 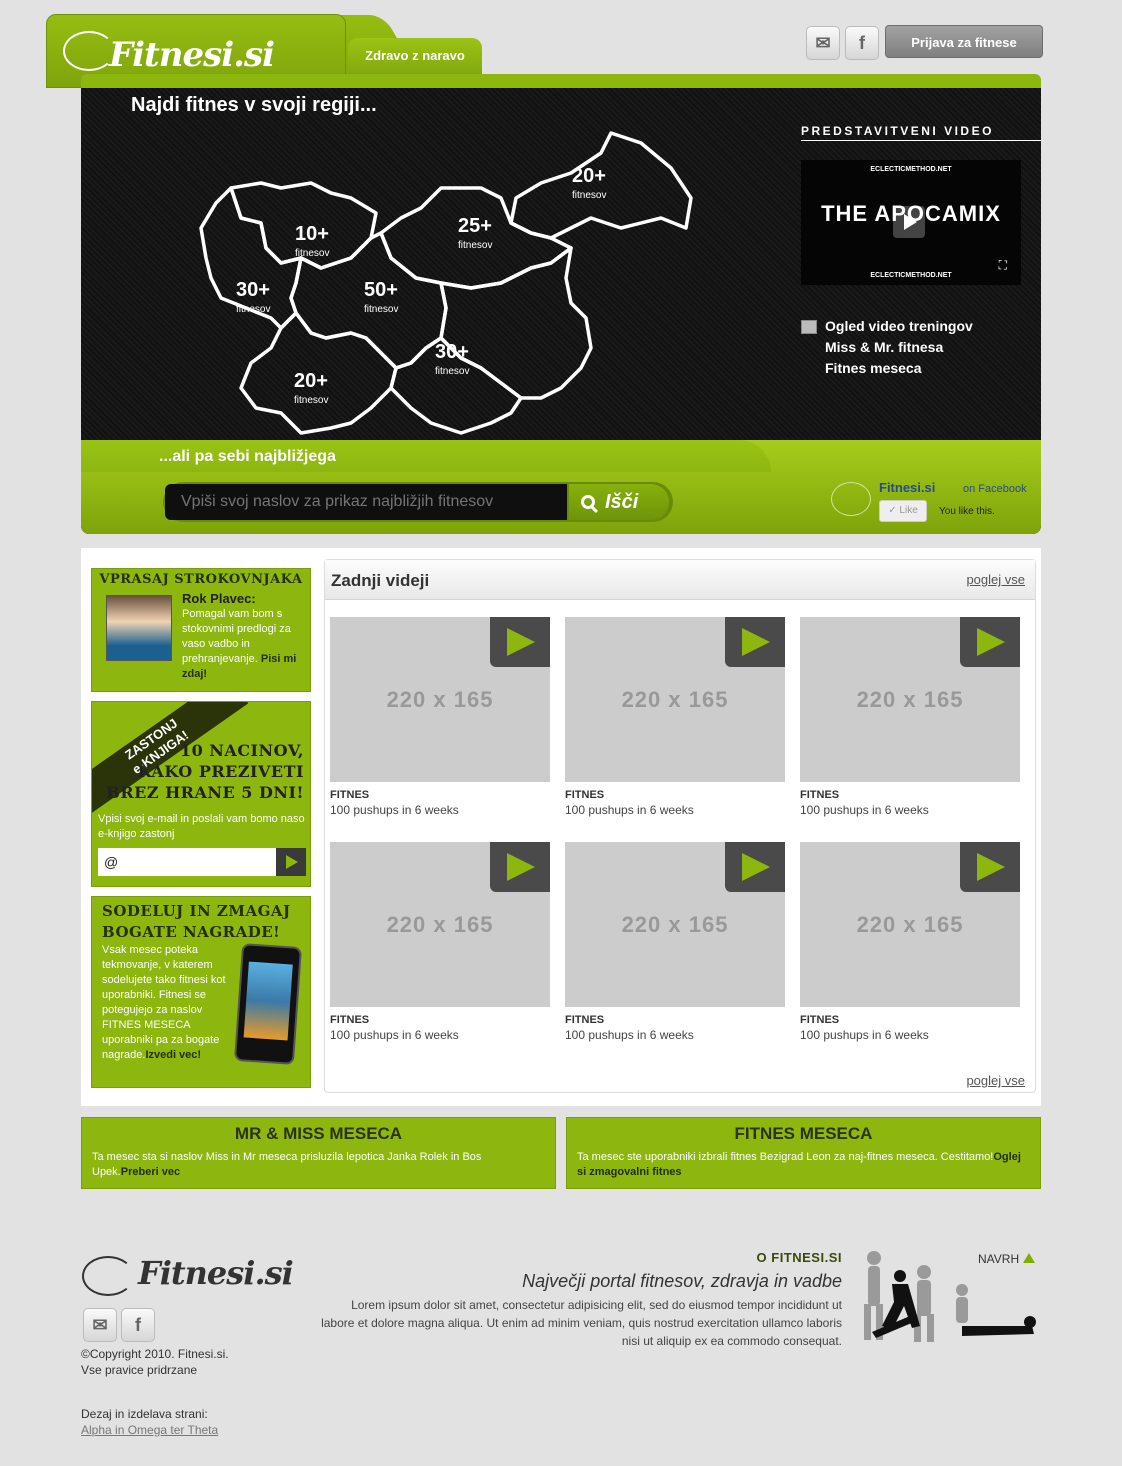 What do you see at coordinates (149, 1430) in the screenshot?
I see `design-credit-link: Alpha in Omega ter Theta` at bounding box center [149, 1430].